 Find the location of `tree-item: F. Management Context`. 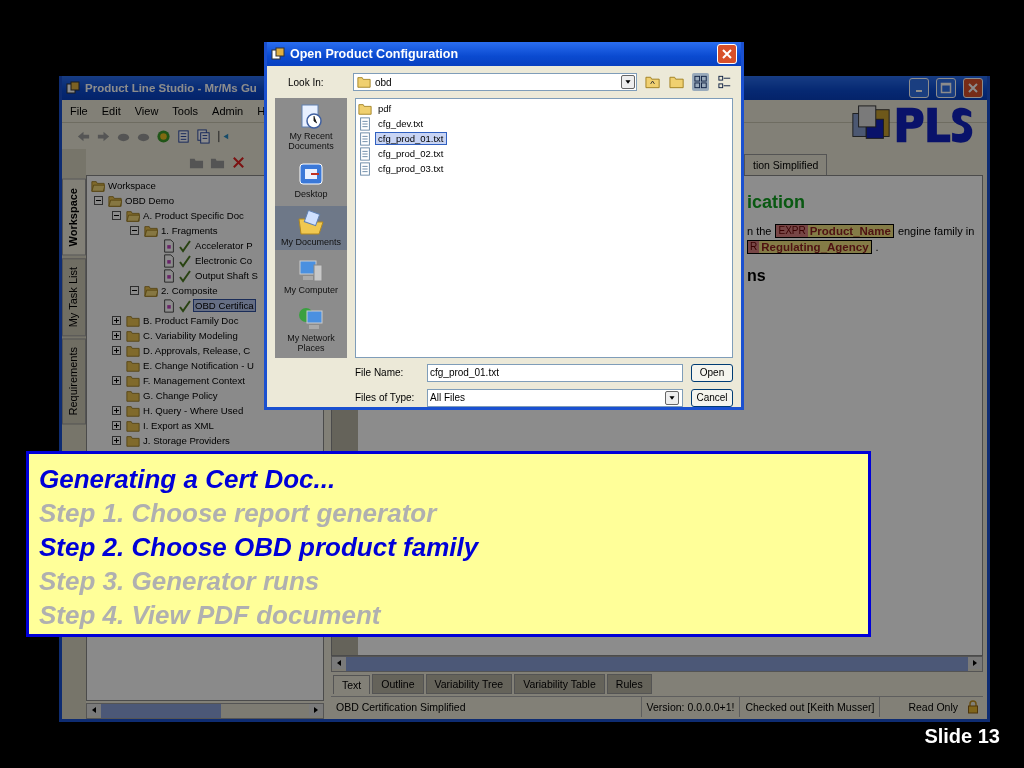

tree-item: F. Management Context is located at coordinates (194, 380).